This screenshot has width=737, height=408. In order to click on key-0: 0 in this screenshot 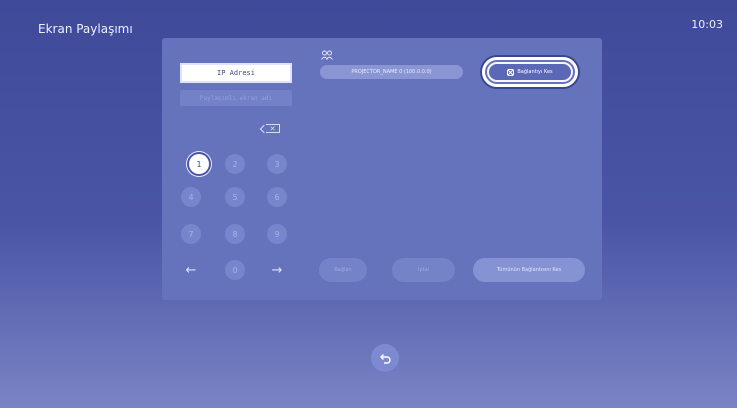, I will do `click(235, 270)`.